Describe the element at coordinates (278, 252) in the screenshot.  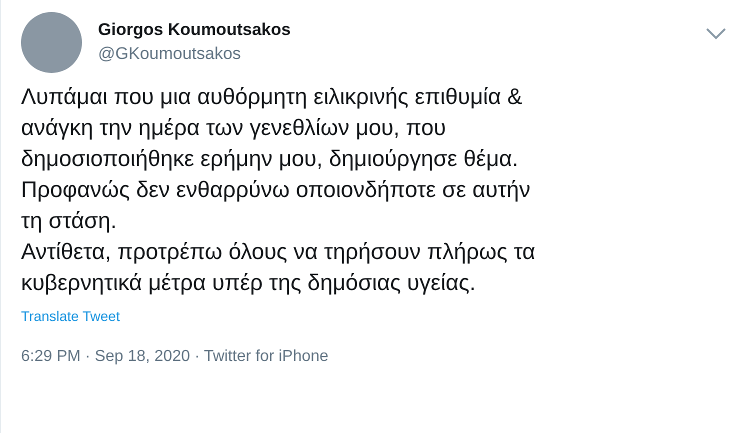
I see `tweet-text-line: Αντίθετα, προτρέπω όλους να τηρήσουν πλήρως τα` at that location.